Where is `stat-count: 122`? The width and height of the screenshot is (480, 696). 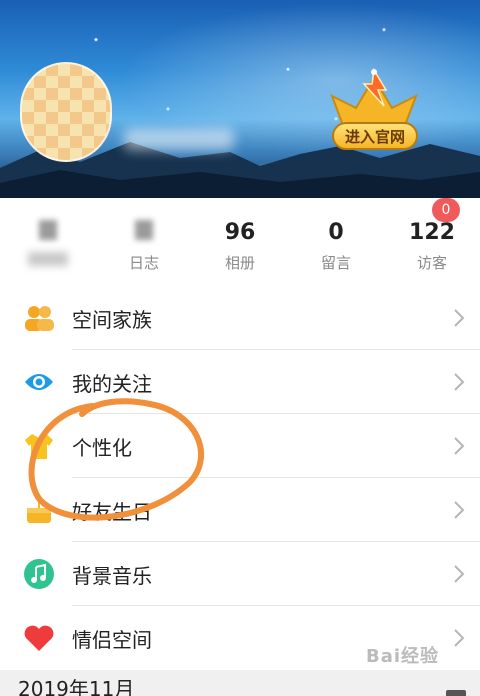
stat-count: 122 is located at coordinates (432, 232).